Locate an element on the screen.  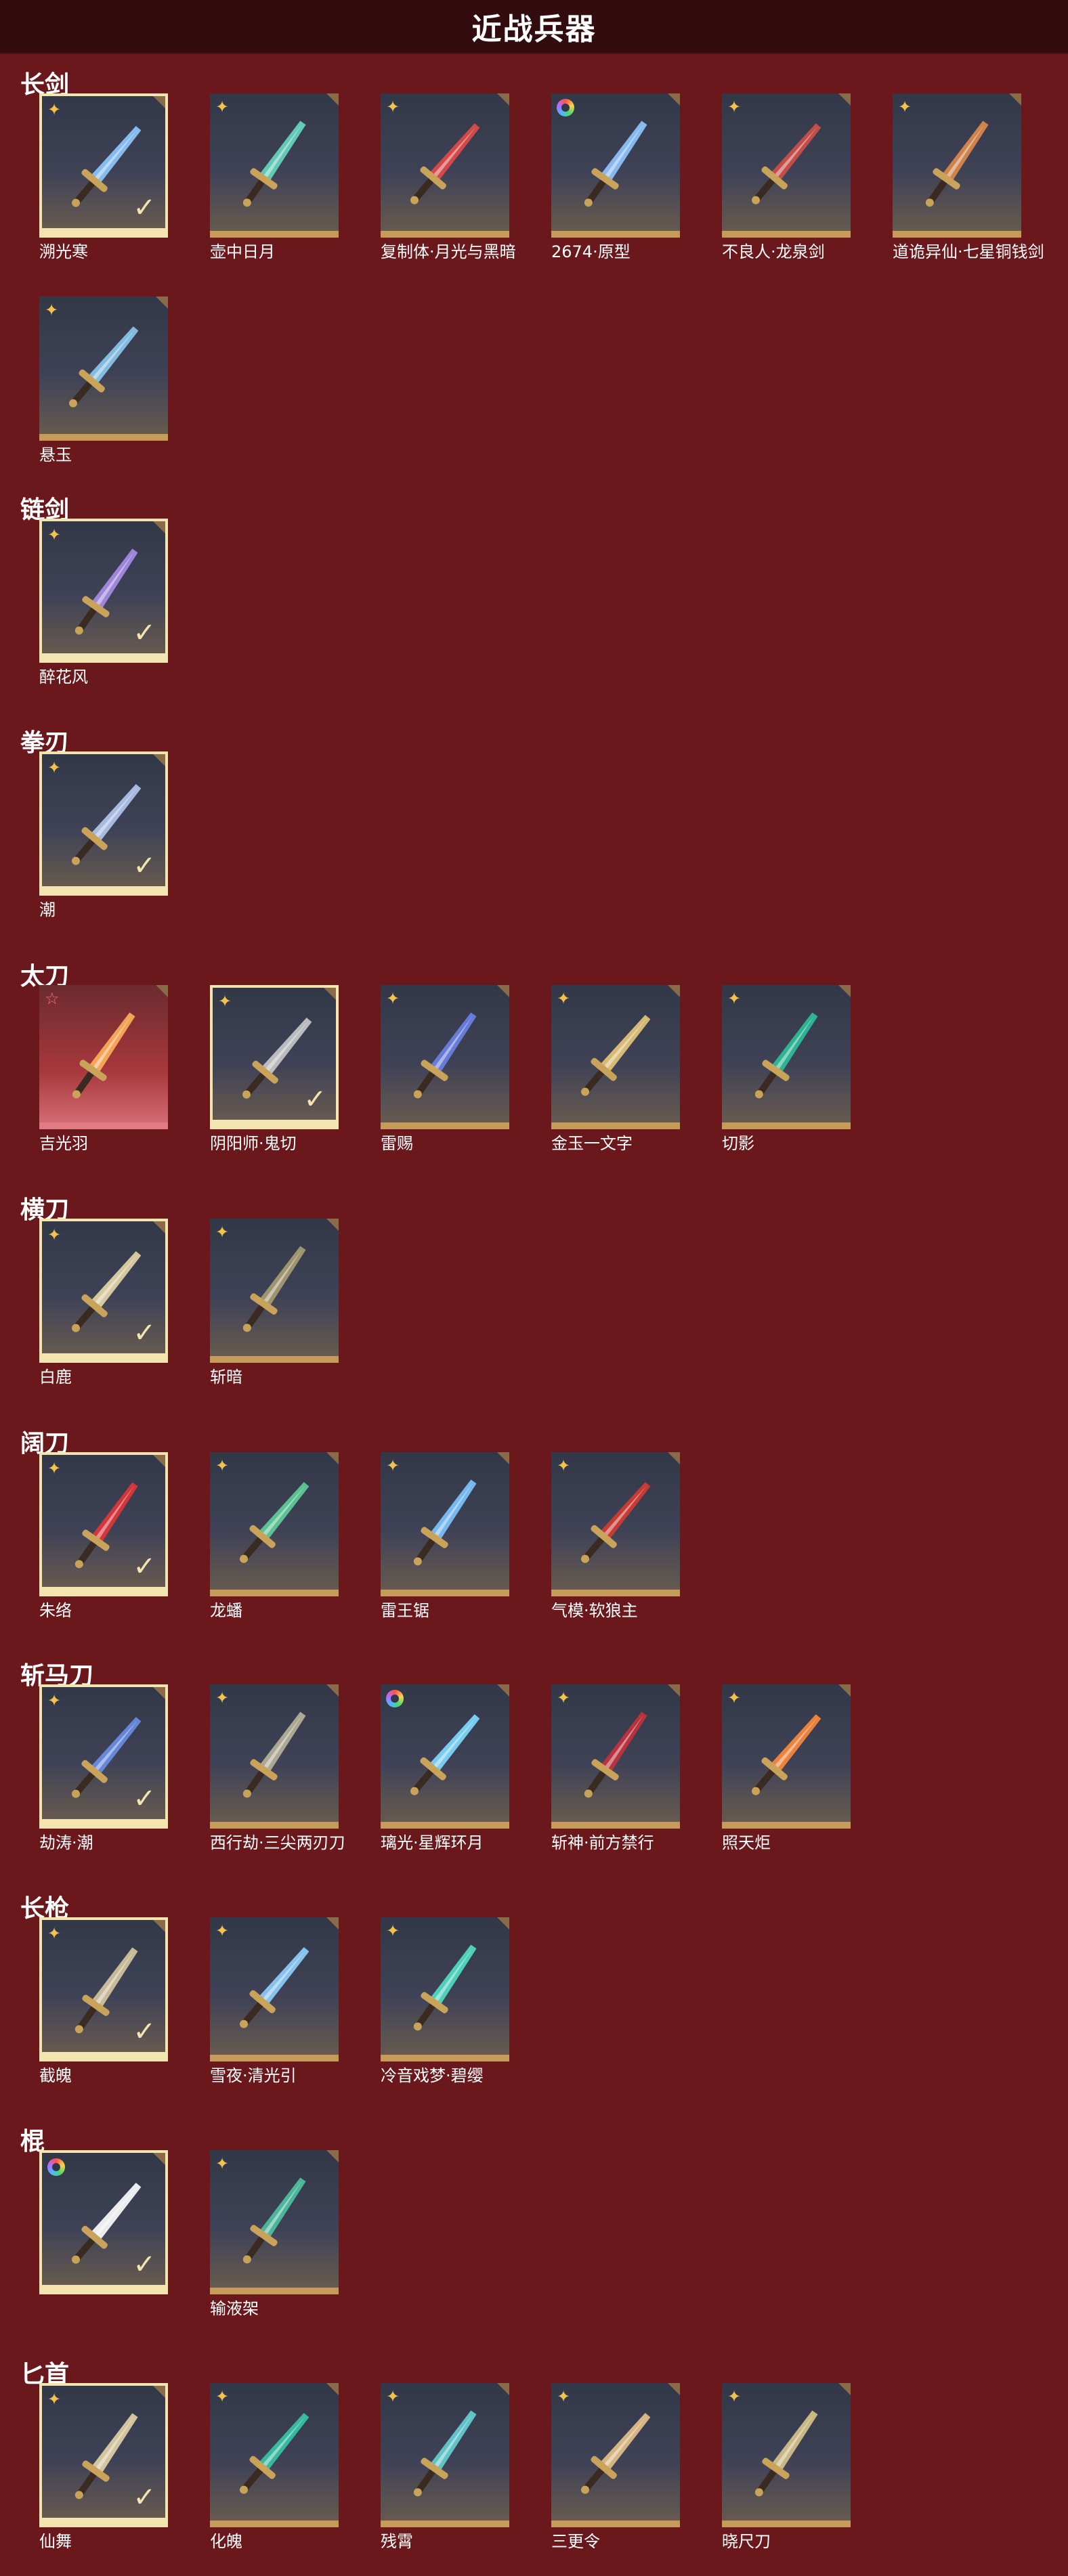
weapon-name: 醉花风 is located at coordinates (64, 677).